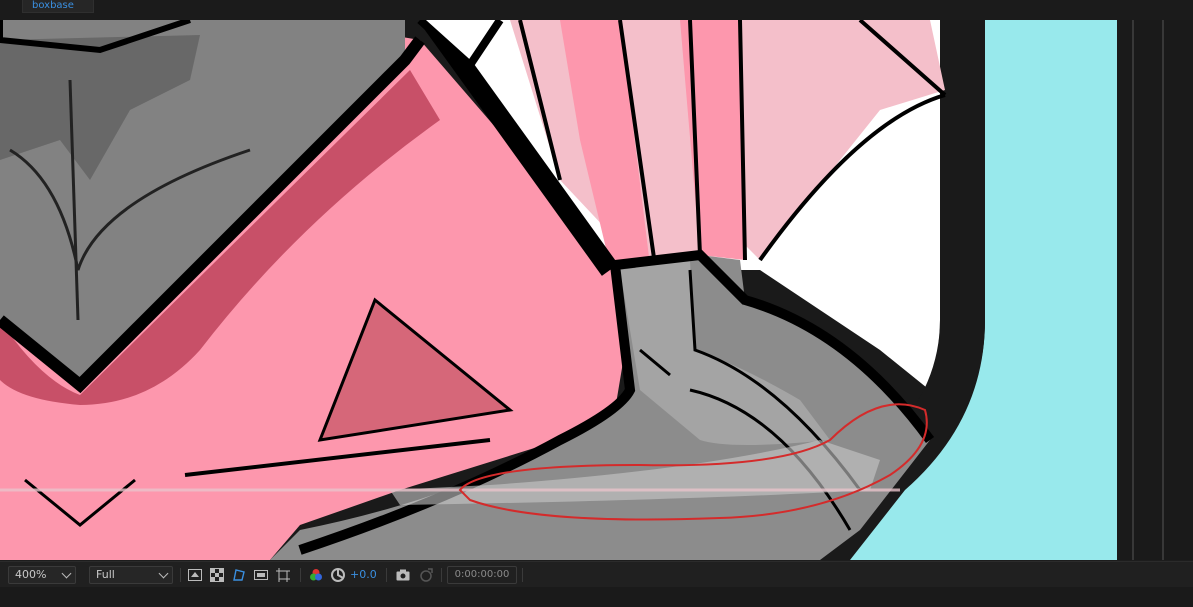 Image resolution: width=1193 pixels, height=607 pixels. Describe the element at coordinates (131, 575) in the screenshot. I see `resolution-dropdown: Full` at that location.